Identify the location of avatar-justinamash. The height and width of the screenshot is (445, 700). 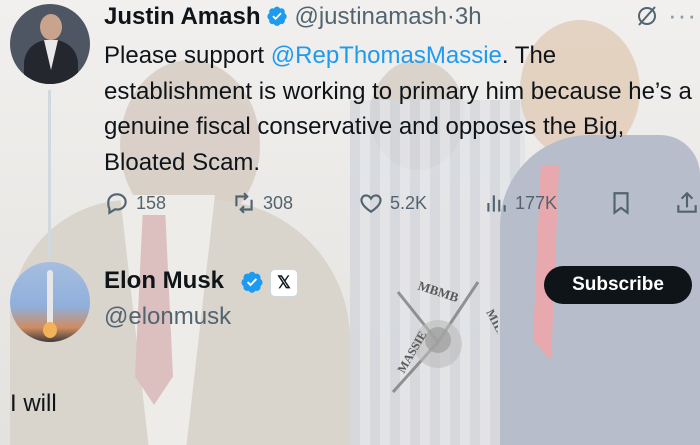
(50, 44).